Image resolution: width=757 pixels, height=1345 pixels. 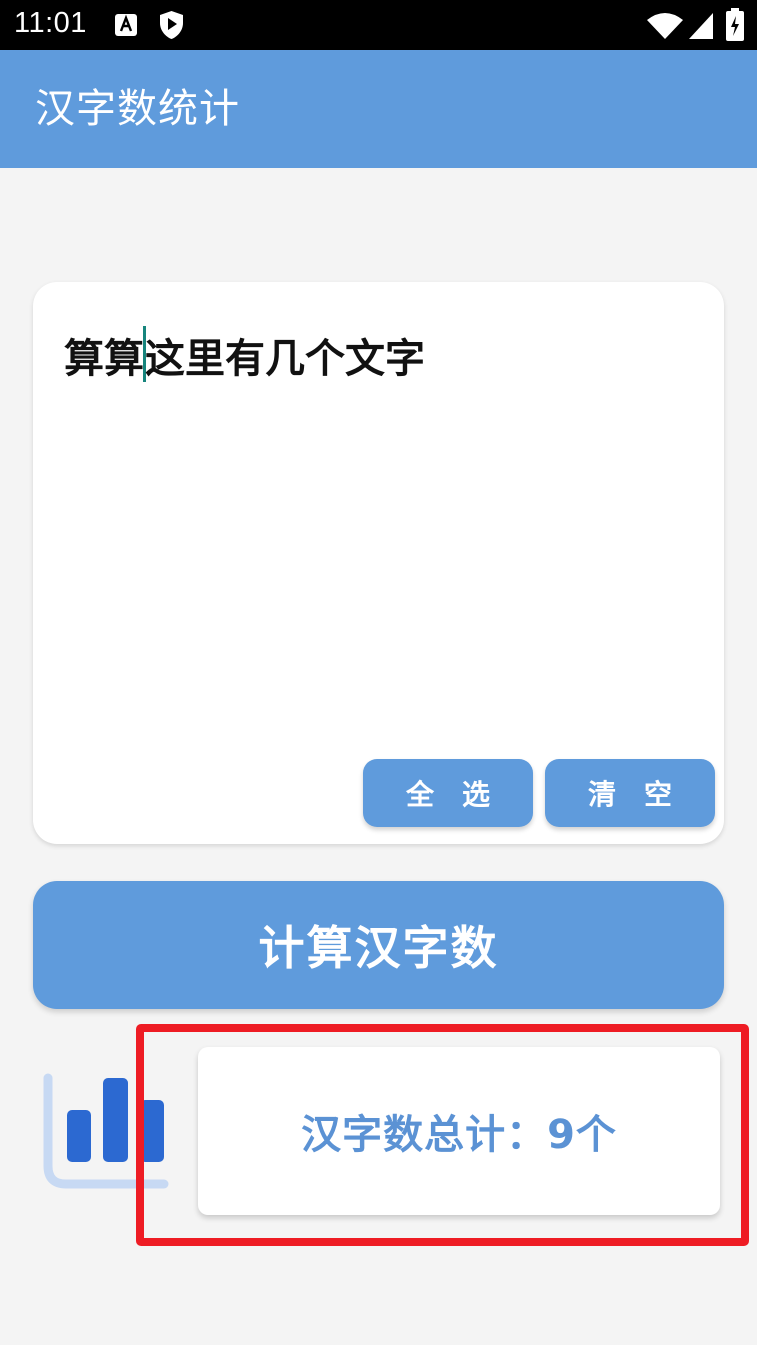 I want to click on app-bar: 汉字数统计, so click(x=378, y=109).